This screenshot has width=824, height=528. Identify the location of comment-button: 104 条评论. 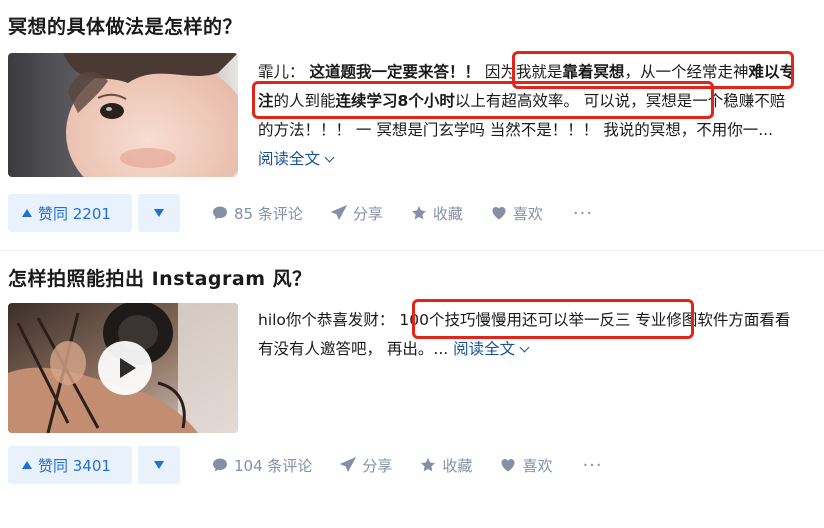
(262, 465).